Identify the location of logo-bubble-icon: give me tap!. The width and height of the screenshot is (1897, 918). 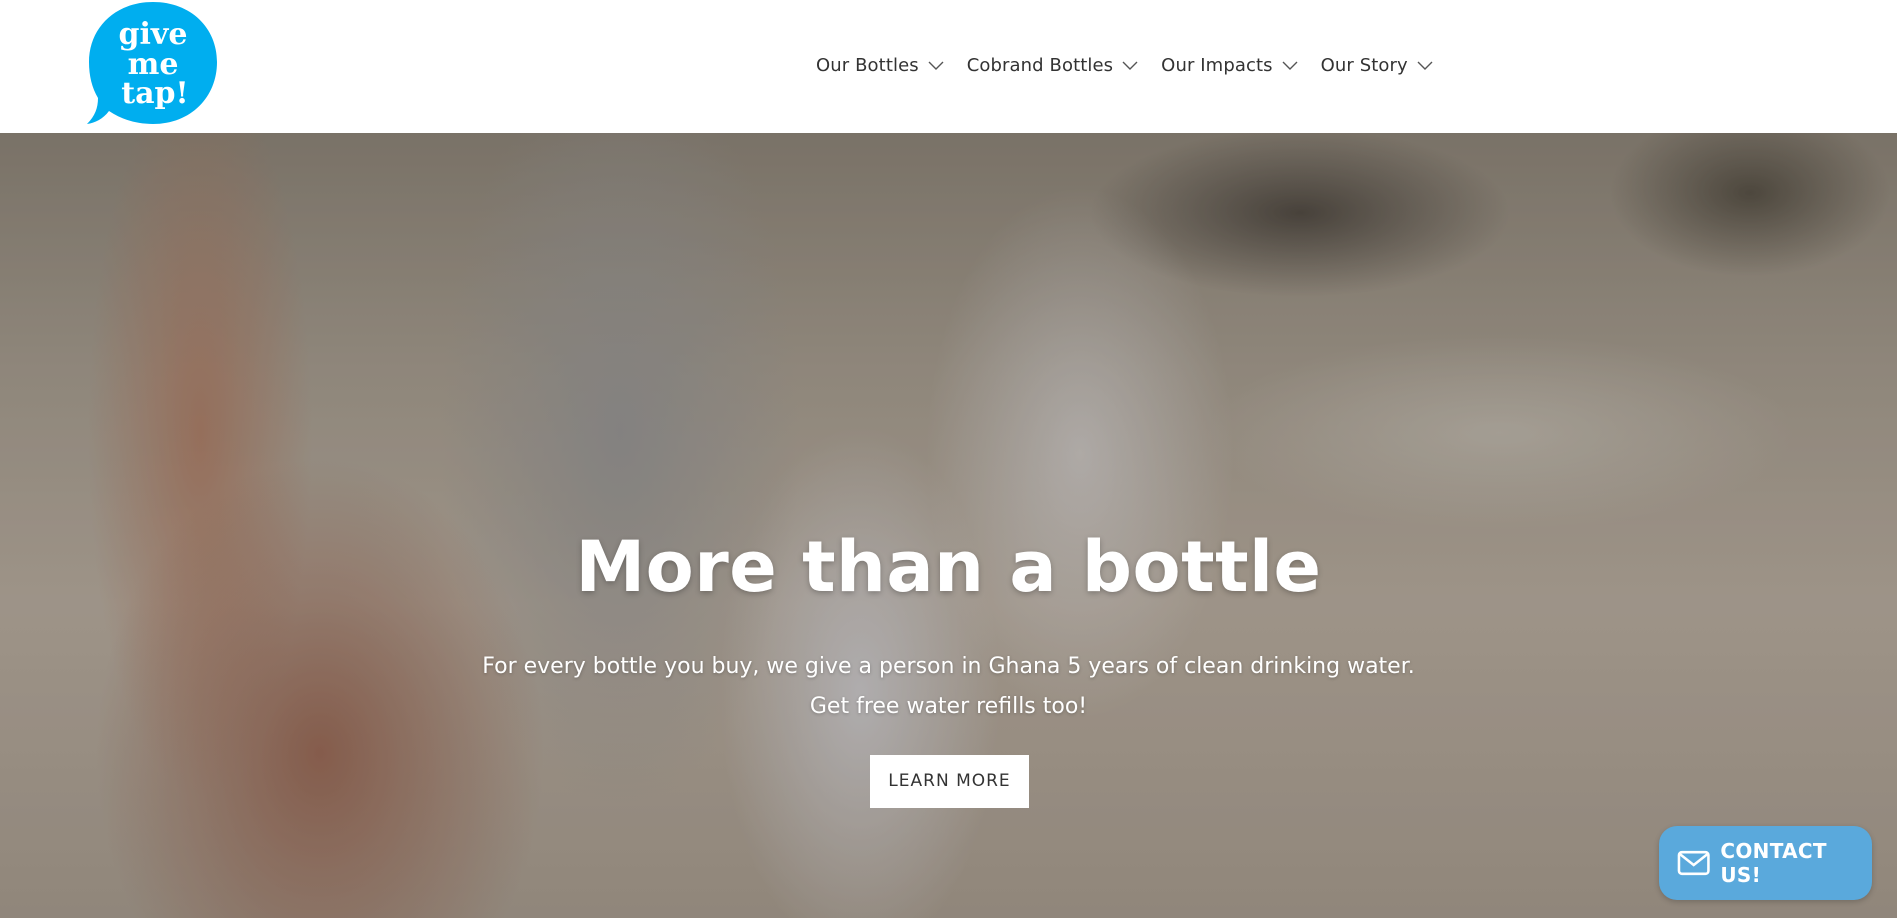
(152, 63).